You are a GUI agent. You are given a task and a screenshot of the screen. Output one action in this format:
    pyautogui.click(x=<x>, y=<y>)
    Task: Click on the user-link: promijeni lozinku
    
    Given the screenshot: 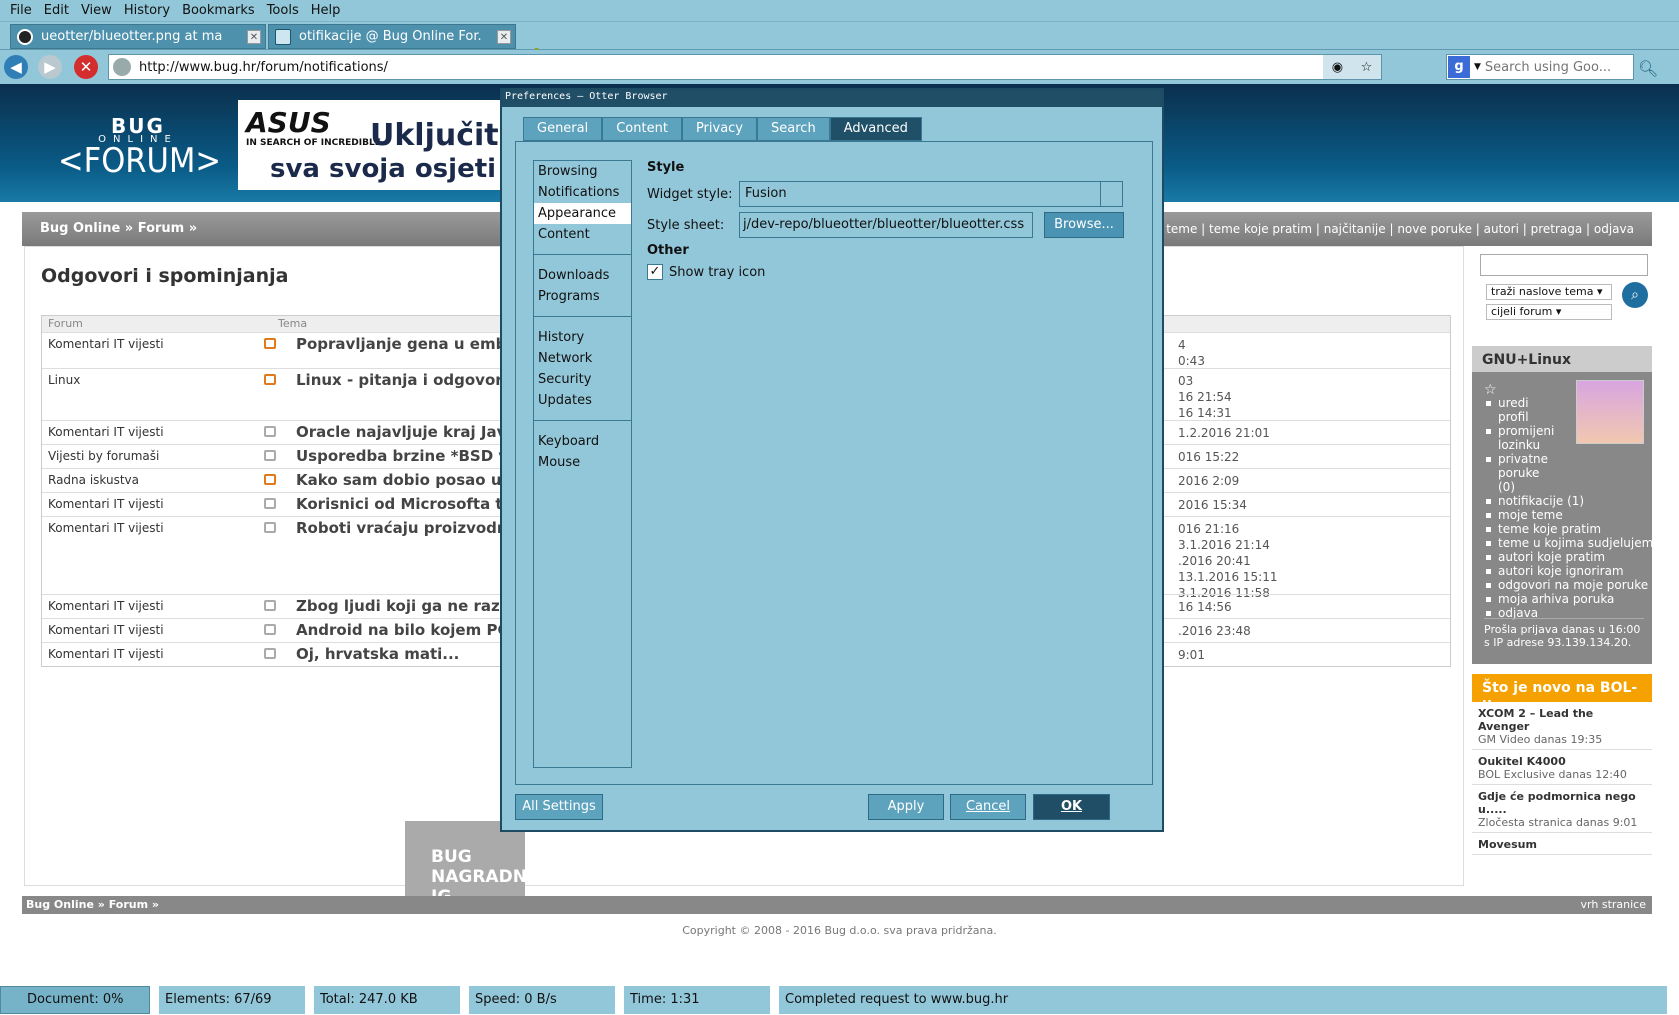 What is the action you would take?
    pyautogui.click(x=1520, y=438)
    